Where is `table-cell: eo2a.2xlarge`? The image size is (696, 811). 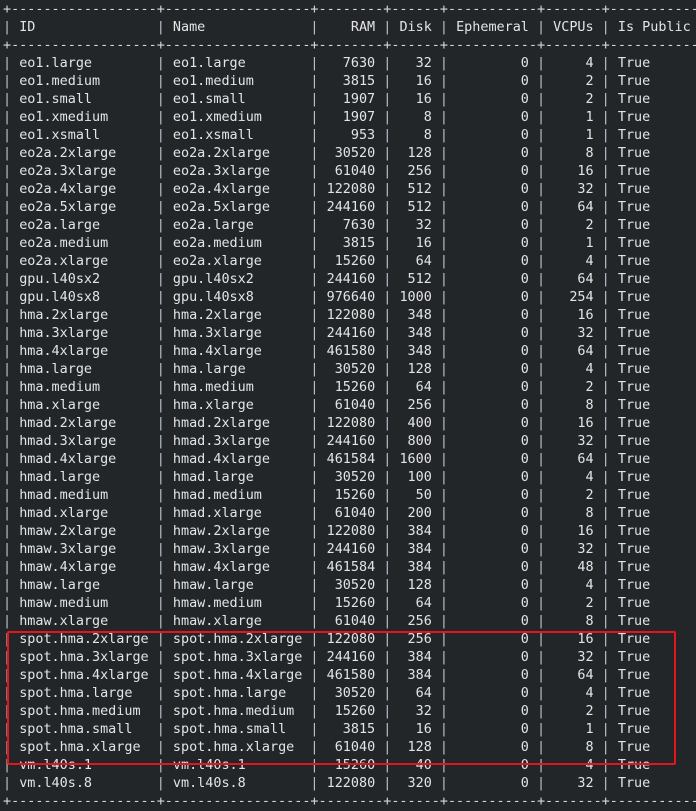
table-cell: eo2a.2xlarge is located at coordinates (221, 153).